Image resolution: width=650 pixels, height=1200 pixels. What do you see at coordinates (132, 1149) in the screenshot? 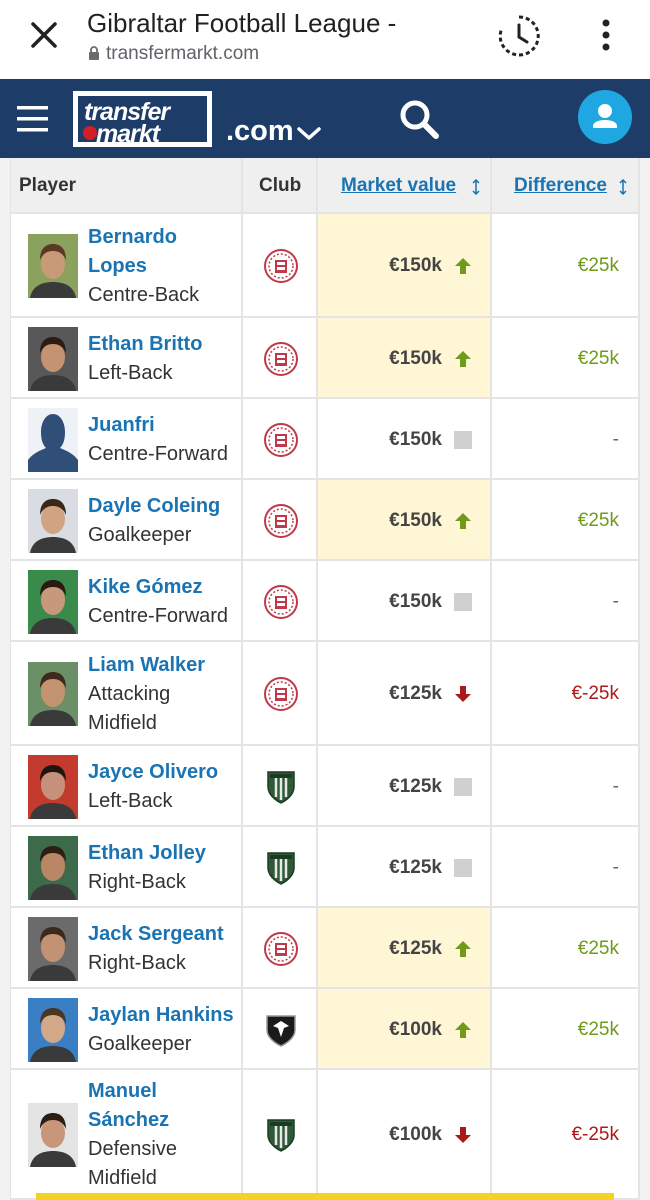
I see `player-position: Defensive` at bounding box center [132, 1149].